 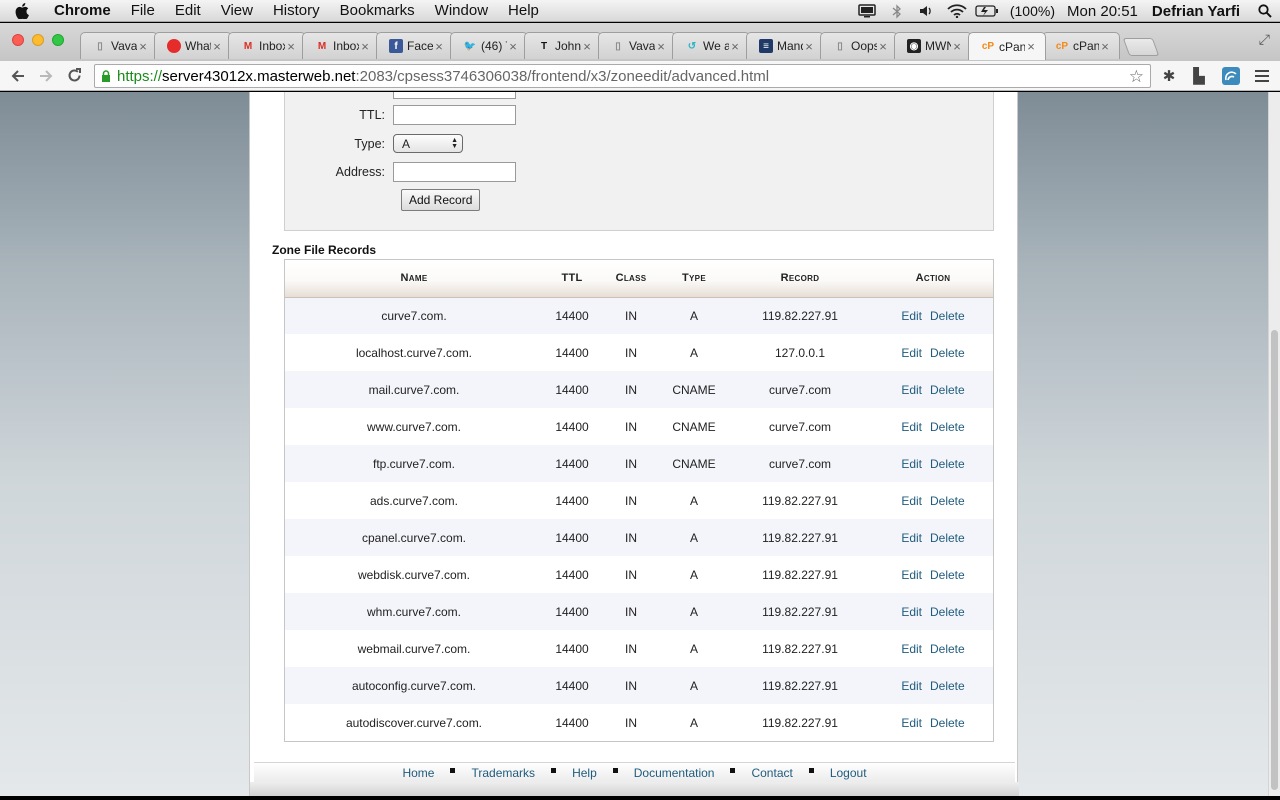 I want to click on column-header-record: Record, so click(x=800, y=279).